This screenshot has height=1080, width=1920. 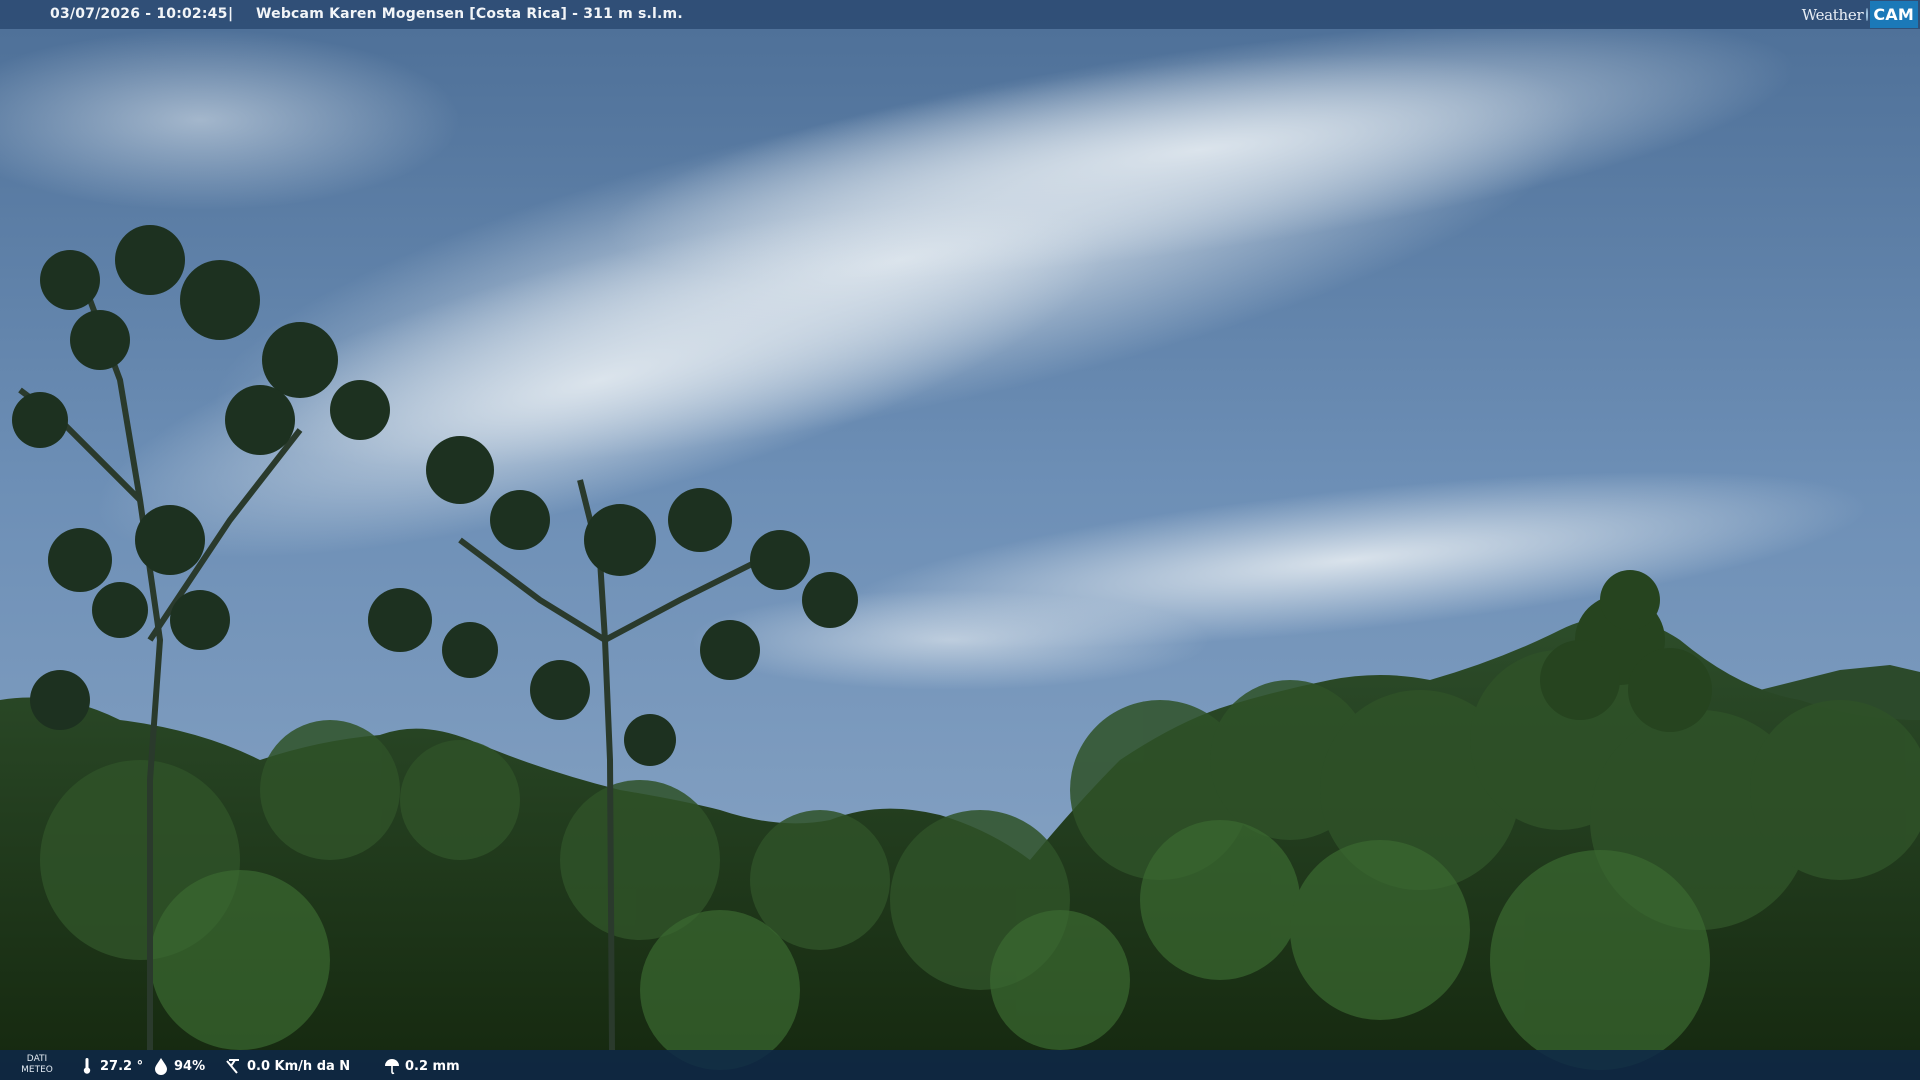 What do you see at coordinates (1867, 14) in the screenshot?
I see `logo-dot-icon` at bounding box center [1867, 14].